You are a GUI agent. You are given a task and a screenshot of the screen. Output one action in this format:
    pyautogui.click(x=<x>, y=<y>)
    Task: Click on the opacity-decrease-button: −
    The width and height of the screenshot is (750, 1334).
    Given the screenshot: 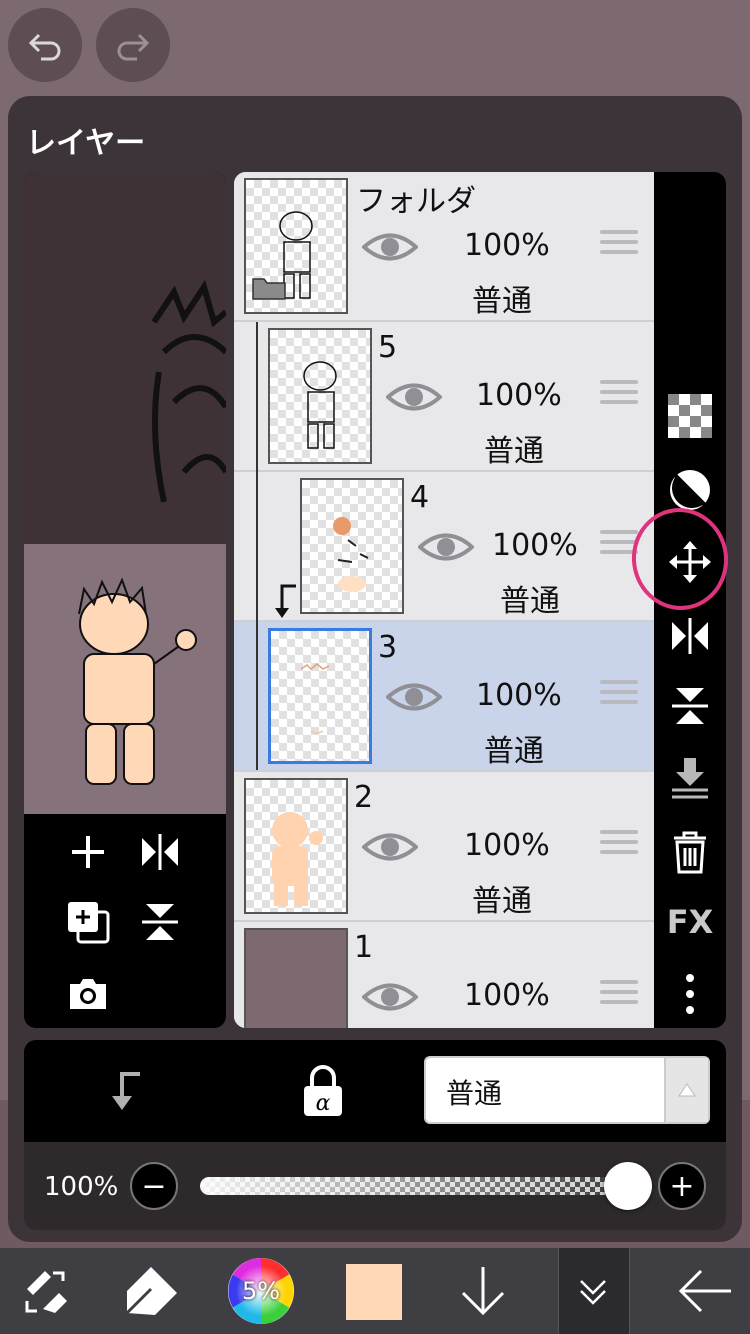 What is the action you would take?
    pyautogui.click(x=154, y=1186)
    